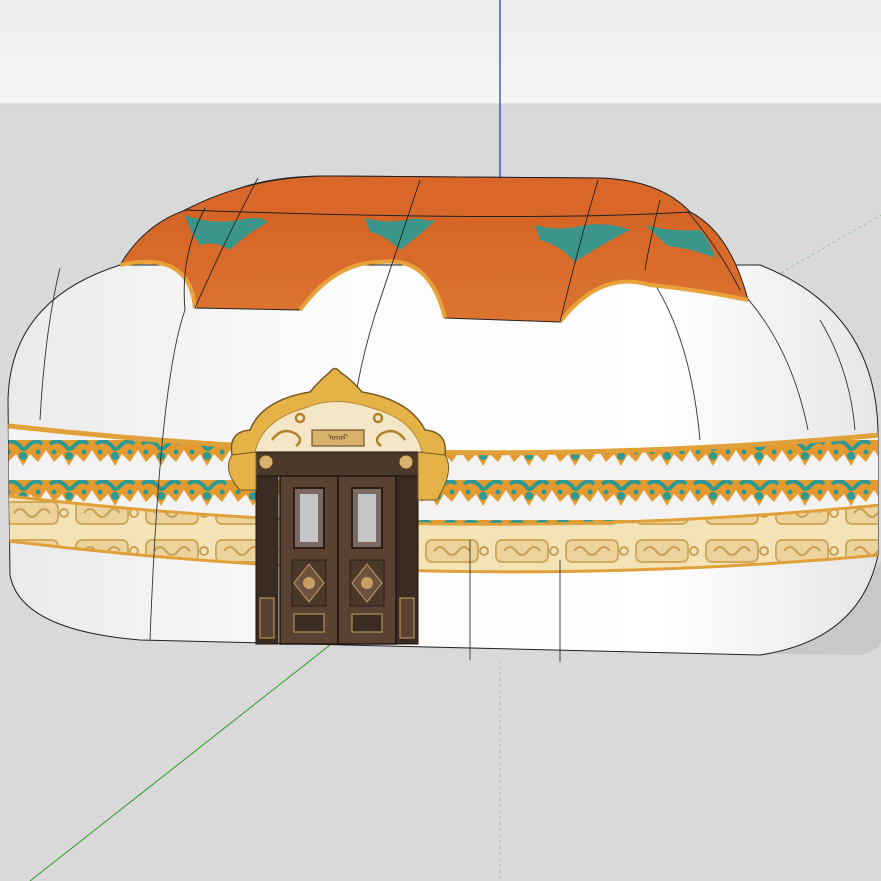 Image resolution: width=881 pixels, height=881 pixels. What do you see at coordinates (367, 623) in the screenshot?
I see `door-right-kickpanel` at bounding box center [367, 623].